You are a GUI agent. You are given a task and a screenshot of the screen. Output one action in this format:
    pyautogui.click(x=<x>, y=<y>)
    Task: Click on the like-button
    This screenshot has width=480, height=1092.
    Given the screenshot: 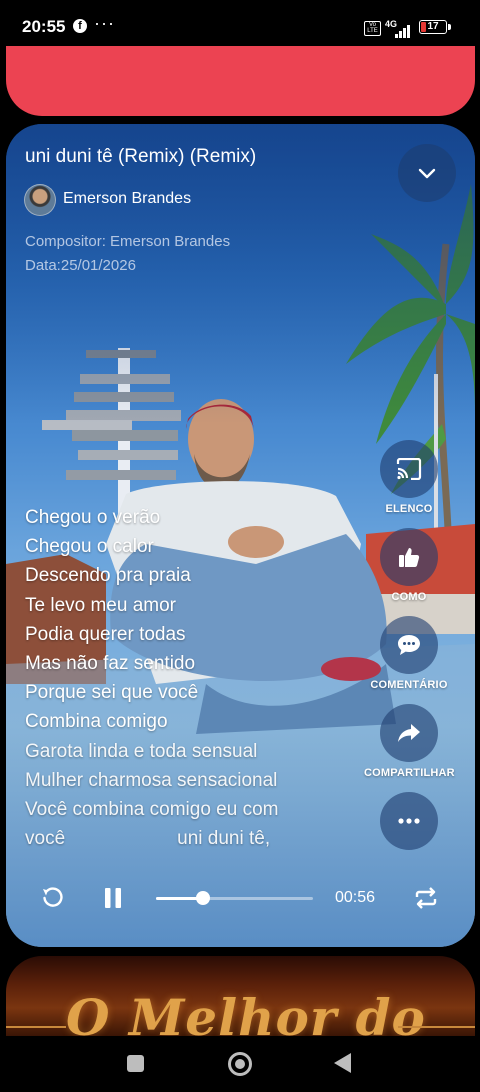 What is the action you would take?
    pyautogui.click(x=409, y=557)
    